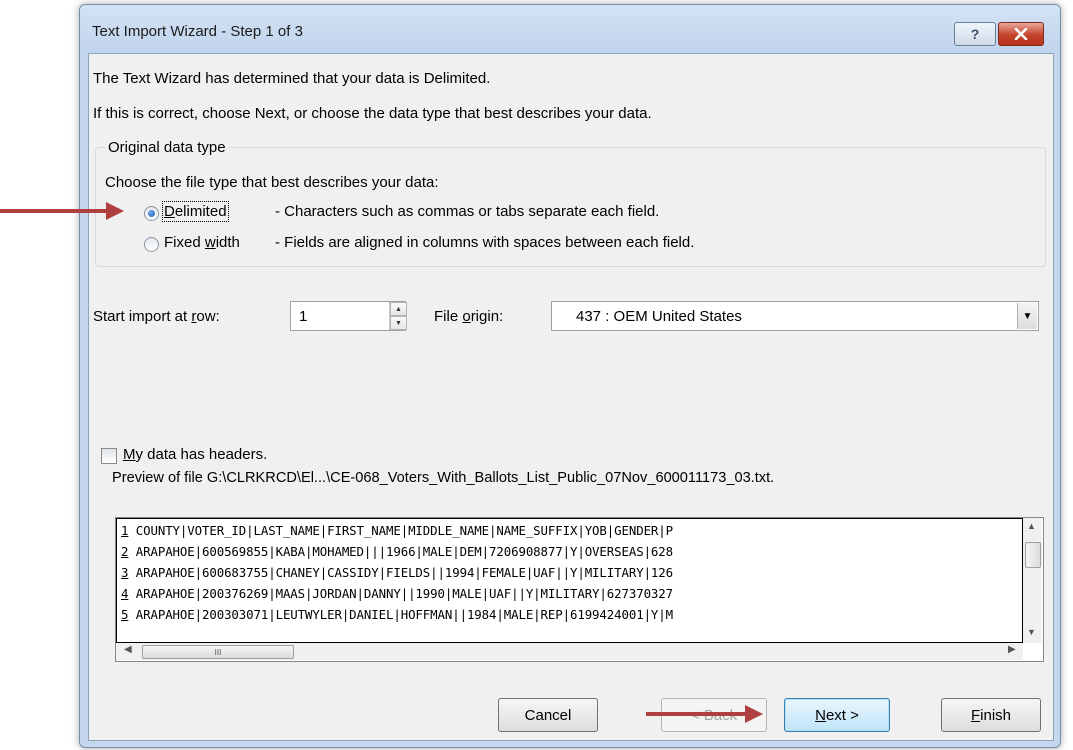 This screenshot has width=1073, height=750. Describe the element at coordinates (991, 715) in the screenshot. I see `finish-button: Finish` at that location.